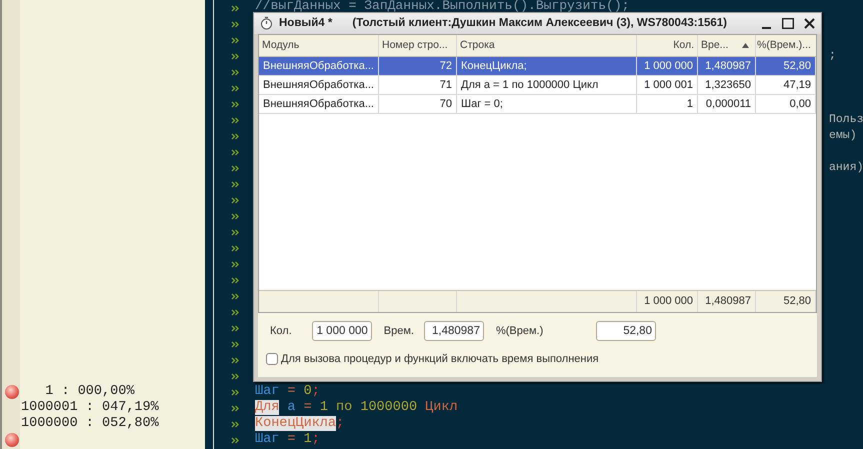 The image size is (863, 449). I want to click on total-cell: 52,80, so click(797, 301).